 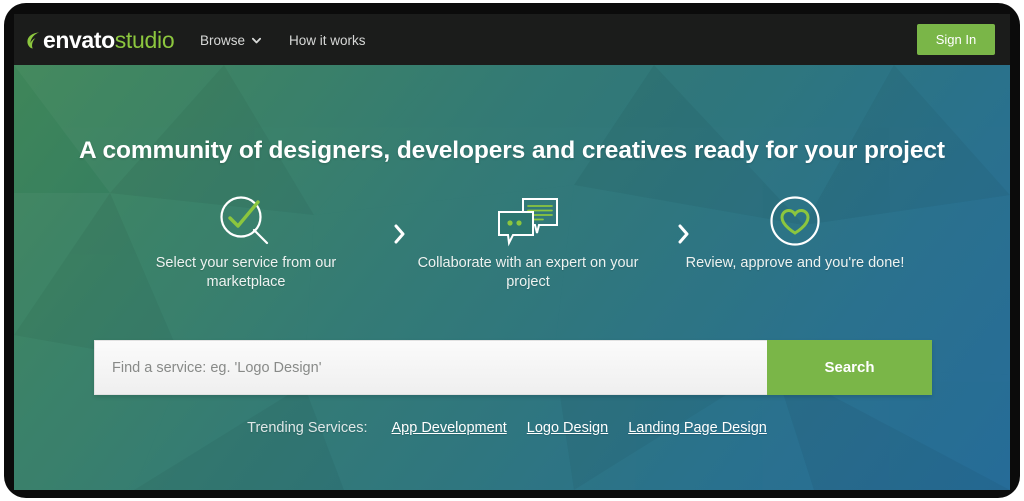 I want to click on chevron-right-icon, so click(x=399, y=234).